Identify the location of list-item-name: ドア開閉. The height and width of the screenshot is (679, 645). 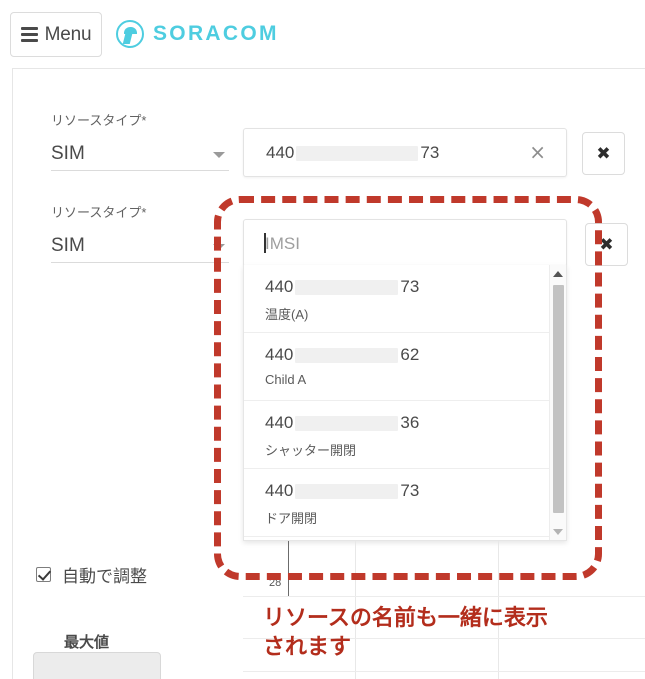
(291, 518).